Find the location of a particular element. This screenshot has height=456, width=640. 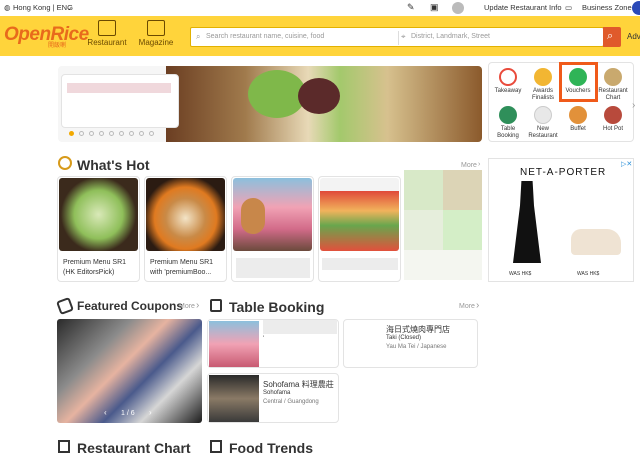

booking-3-image is located at coordinates (234, 398).